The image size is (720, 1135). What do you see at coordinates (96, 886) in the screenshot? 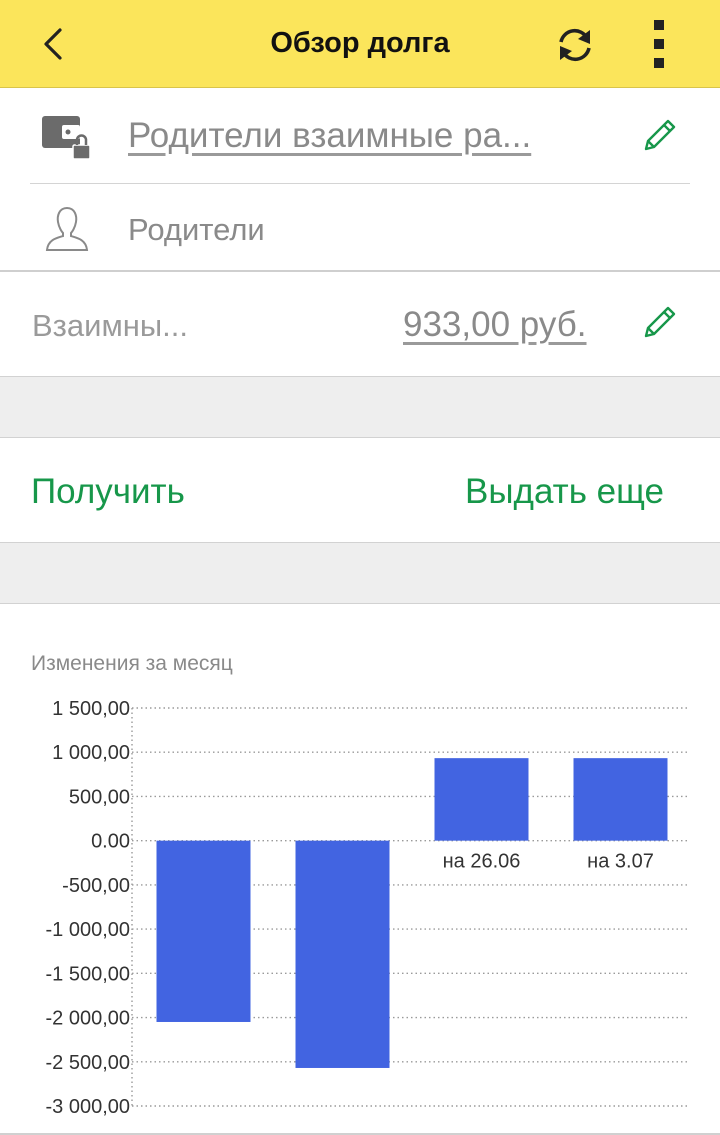
I see `y-tick-label: -500,00` at bounding box center [96, 886].